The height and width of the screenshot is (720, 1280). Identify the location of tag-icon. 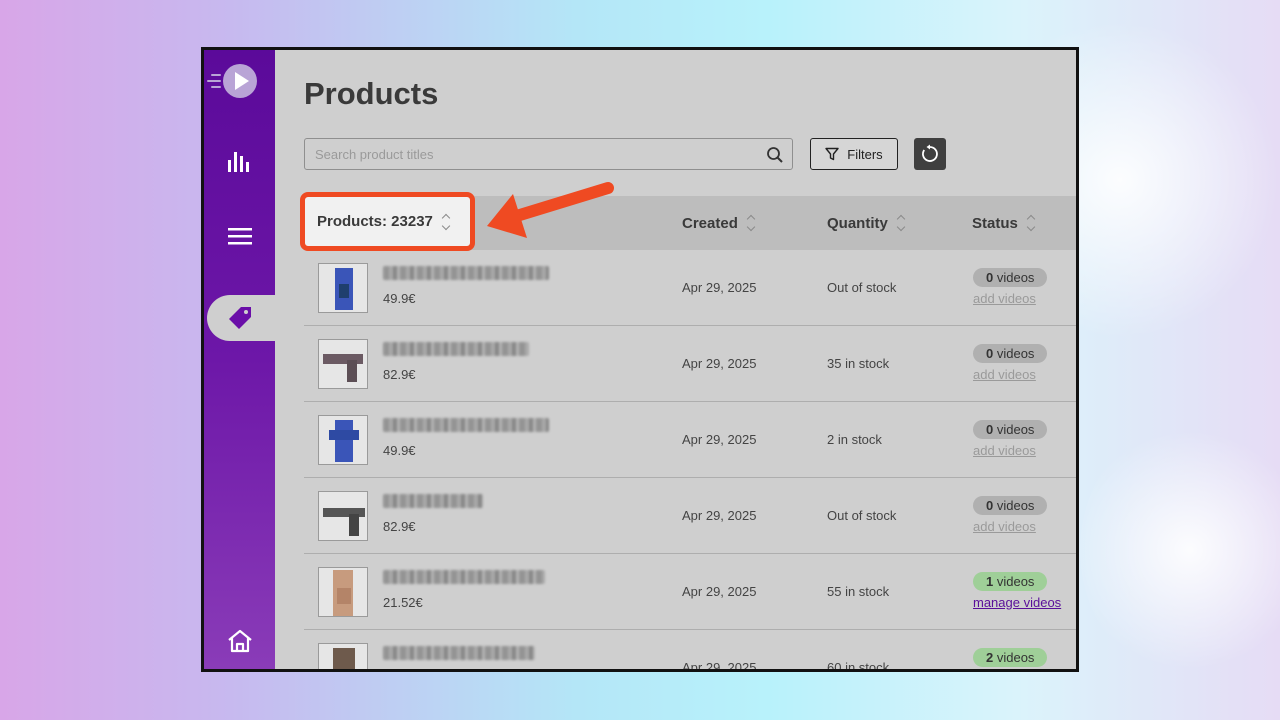
(239, 318).